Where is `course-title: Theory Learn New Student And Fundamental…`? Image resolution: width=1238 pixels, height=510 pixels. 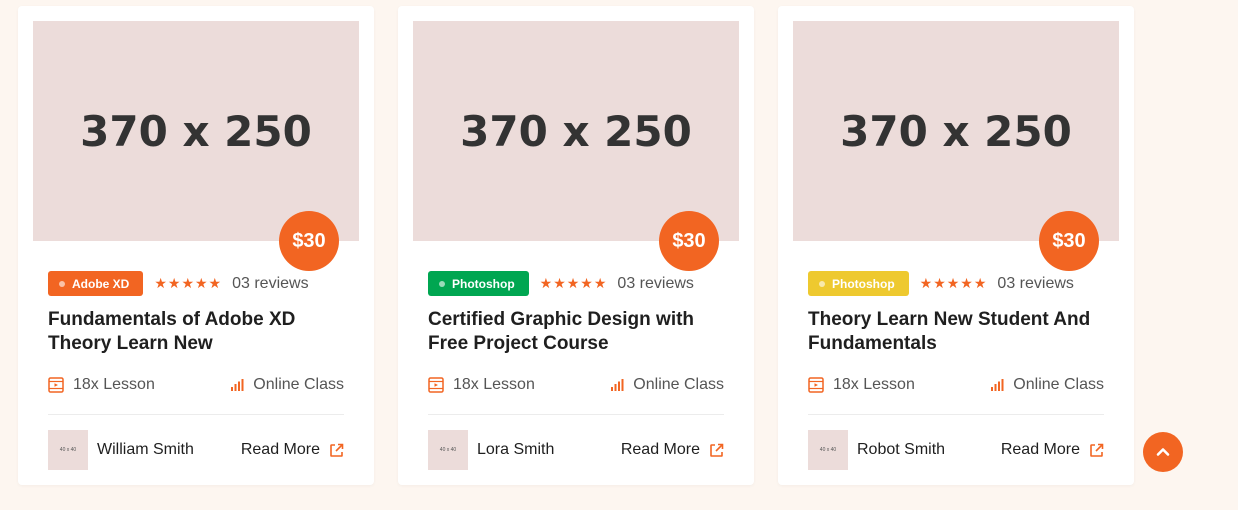
course-title: Theory Learn New Student And Fundamental… is located at coordinates (958, 332).